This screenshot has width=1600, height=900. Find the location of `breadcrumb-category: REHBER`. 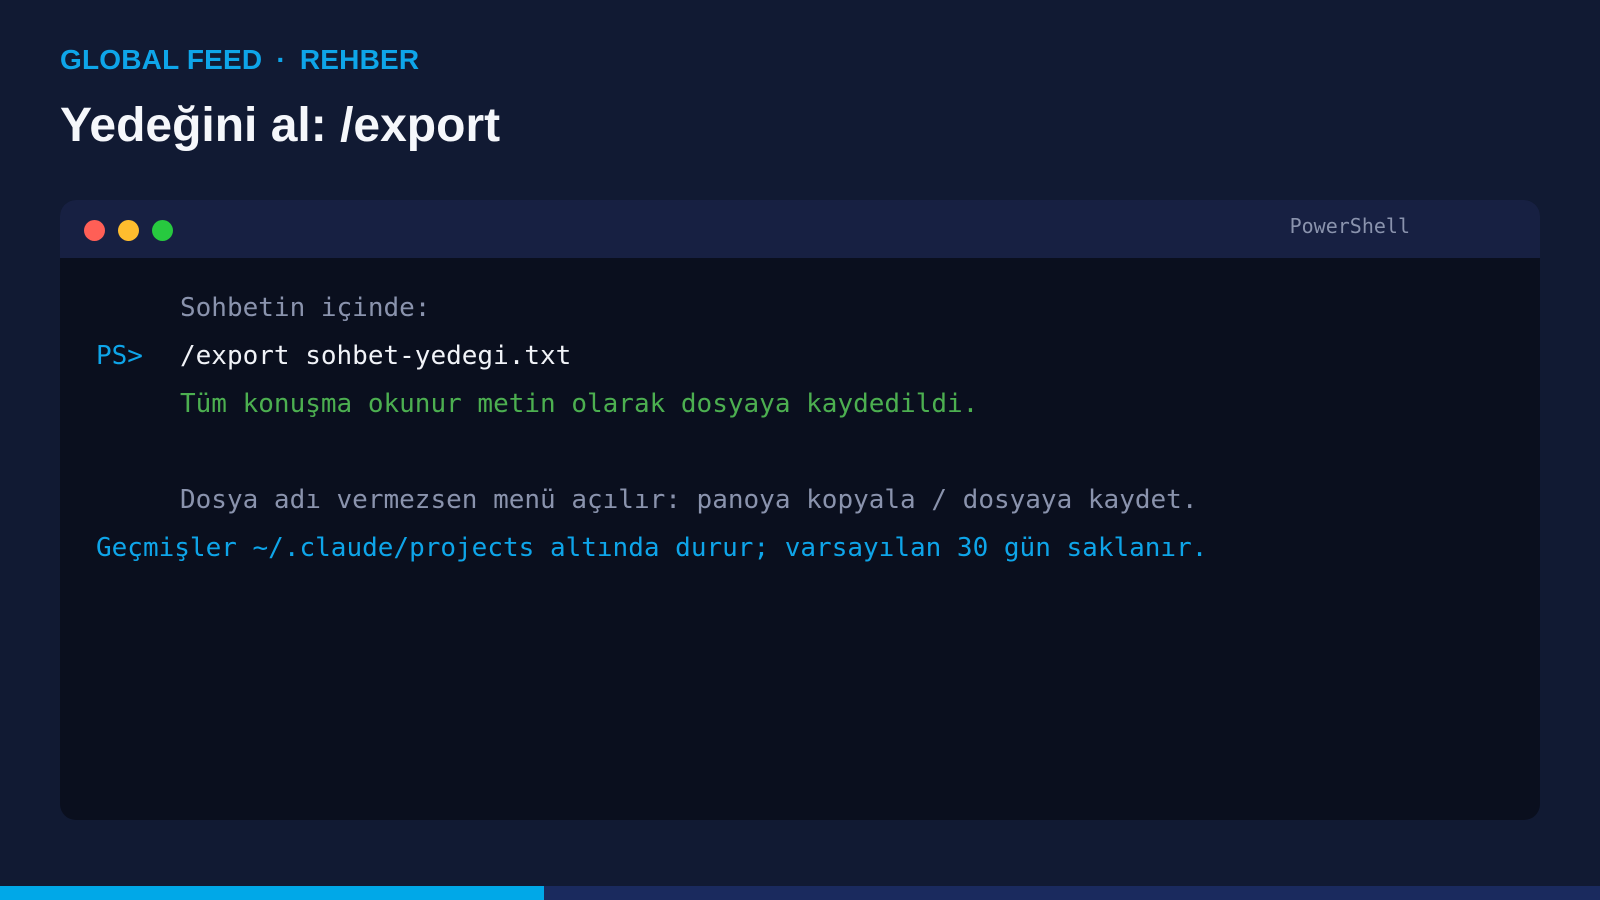

breadcrumb-category: REHBER is located at coordinates (359, 59).